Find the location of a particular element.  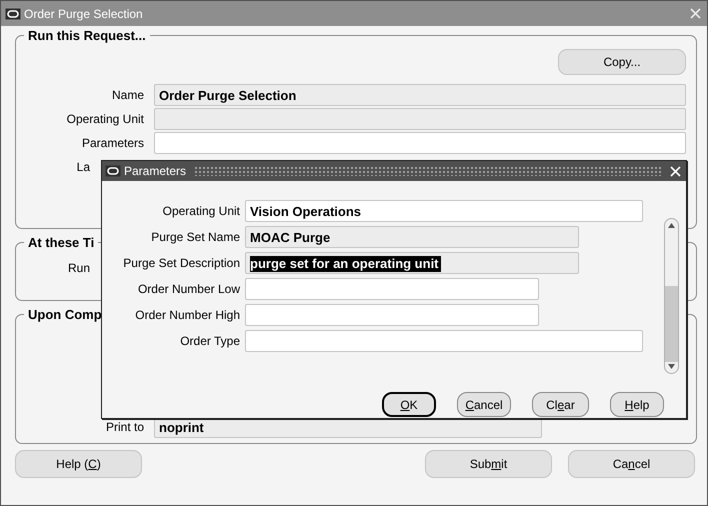

field-label: La is located at coordinates (83, 167).